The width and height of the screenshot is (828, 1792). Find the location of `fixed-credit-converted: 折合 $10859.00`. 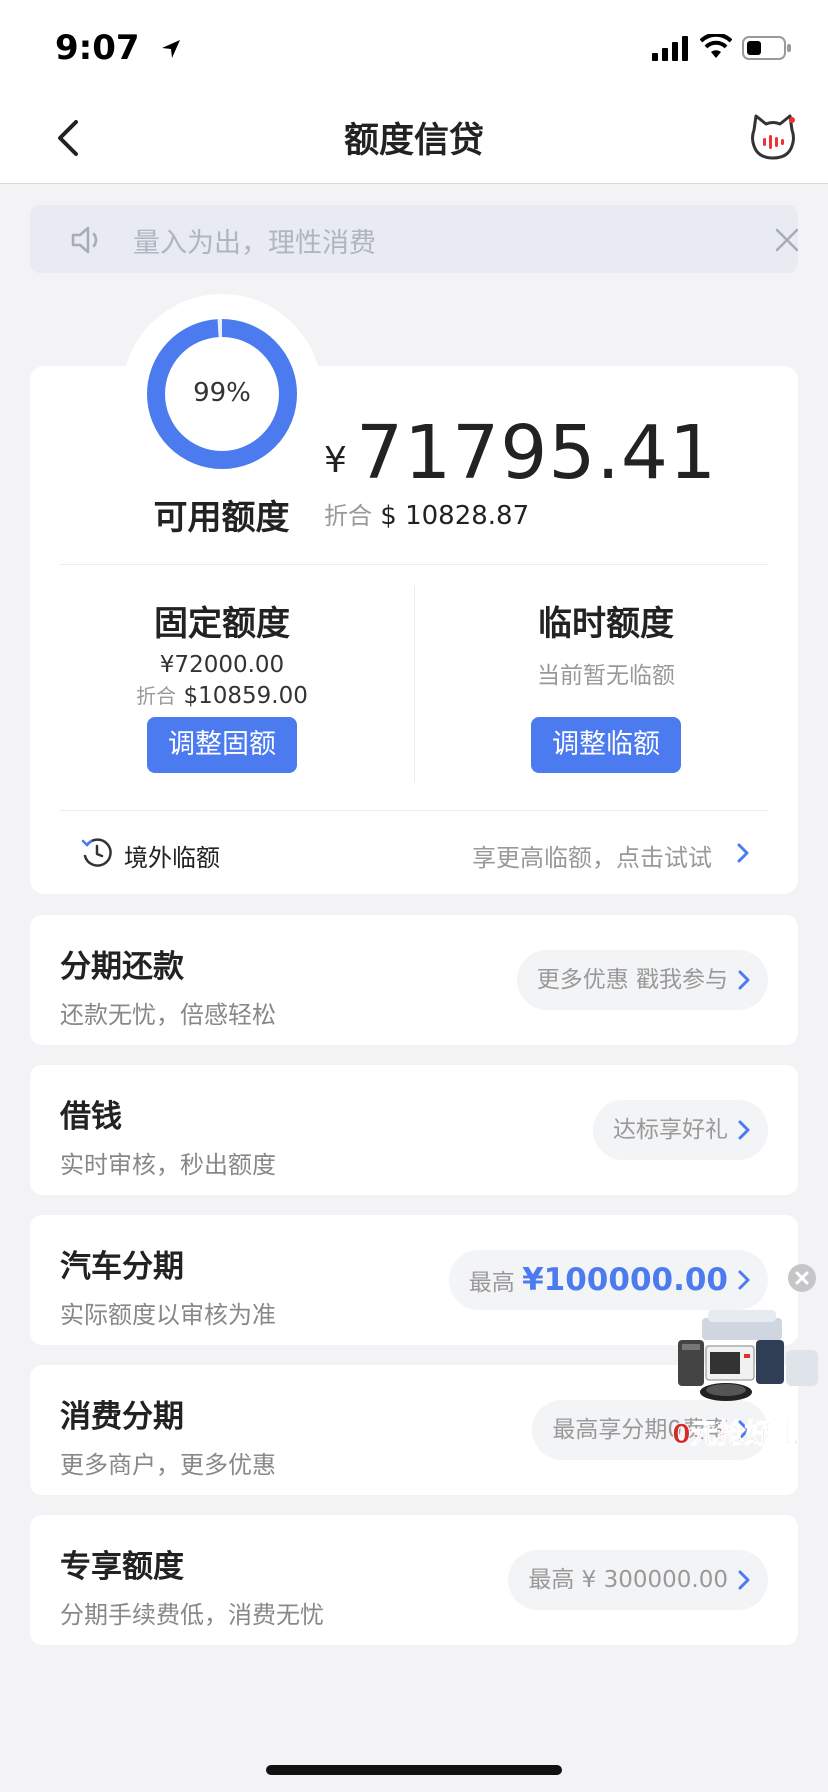

fixed-credit-converted: 折合 $10859.00 is located at coordinates (222, 694).